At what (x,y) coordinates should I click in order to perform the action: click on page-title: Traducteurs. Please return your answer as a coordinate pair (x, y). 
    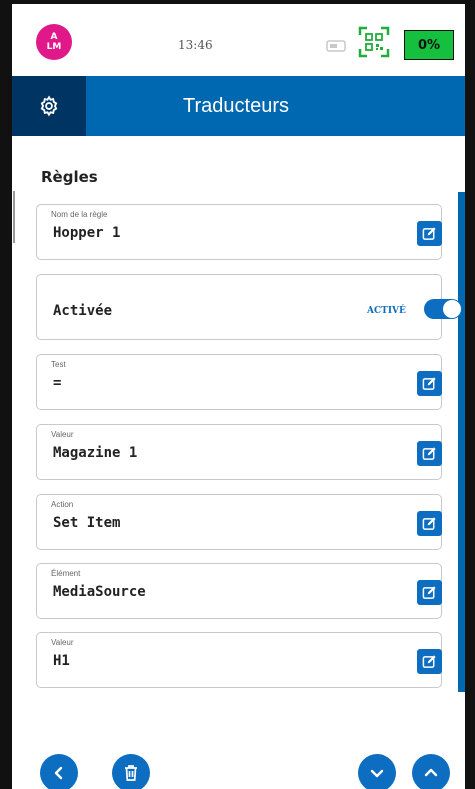
    Looking at the image, I should click on (236, 105).